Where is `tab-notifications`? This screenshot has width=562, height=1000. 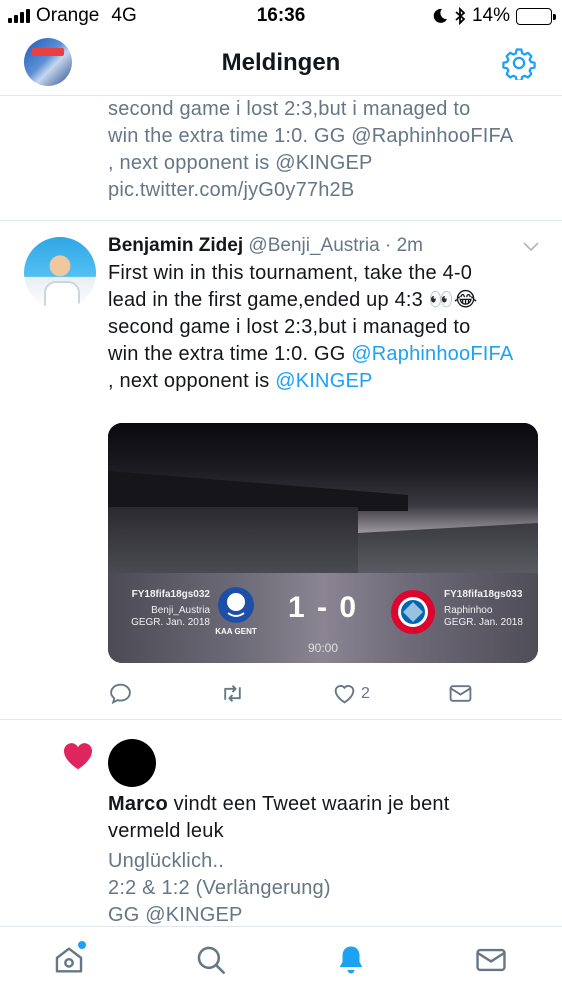
tab-notifications is located at coordinates (351, 960).